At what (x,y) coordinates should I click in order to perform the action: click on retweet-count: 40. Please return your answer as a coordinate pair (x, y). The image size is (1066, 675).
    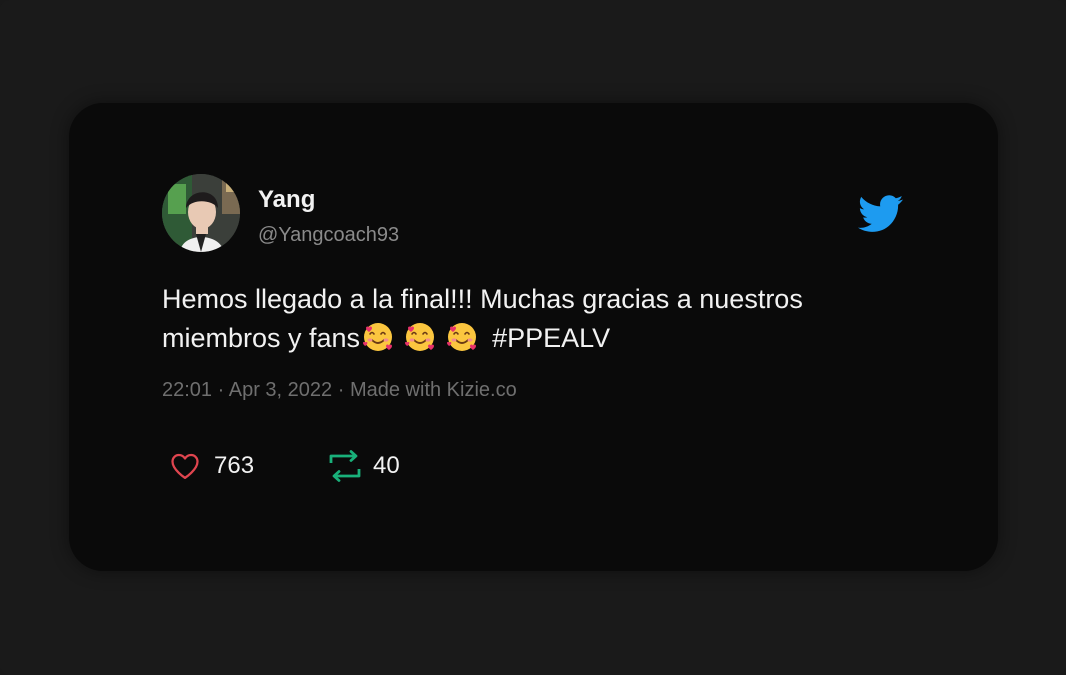
    Looking at the image, I should click on (386, 465).